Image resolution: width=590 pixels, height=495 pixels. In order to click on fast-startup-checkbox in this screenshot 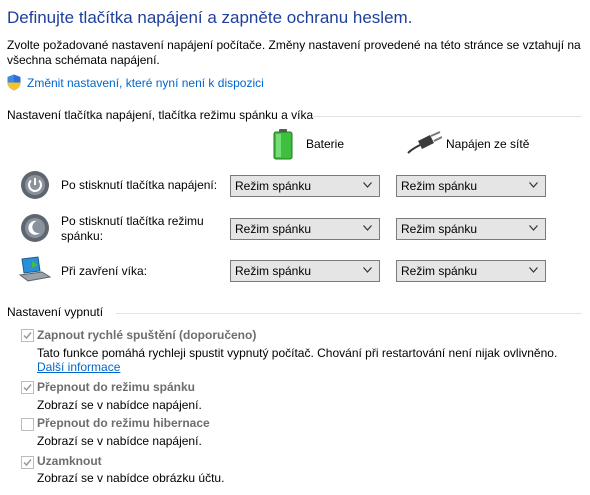, I will do `click(27, 335)`.